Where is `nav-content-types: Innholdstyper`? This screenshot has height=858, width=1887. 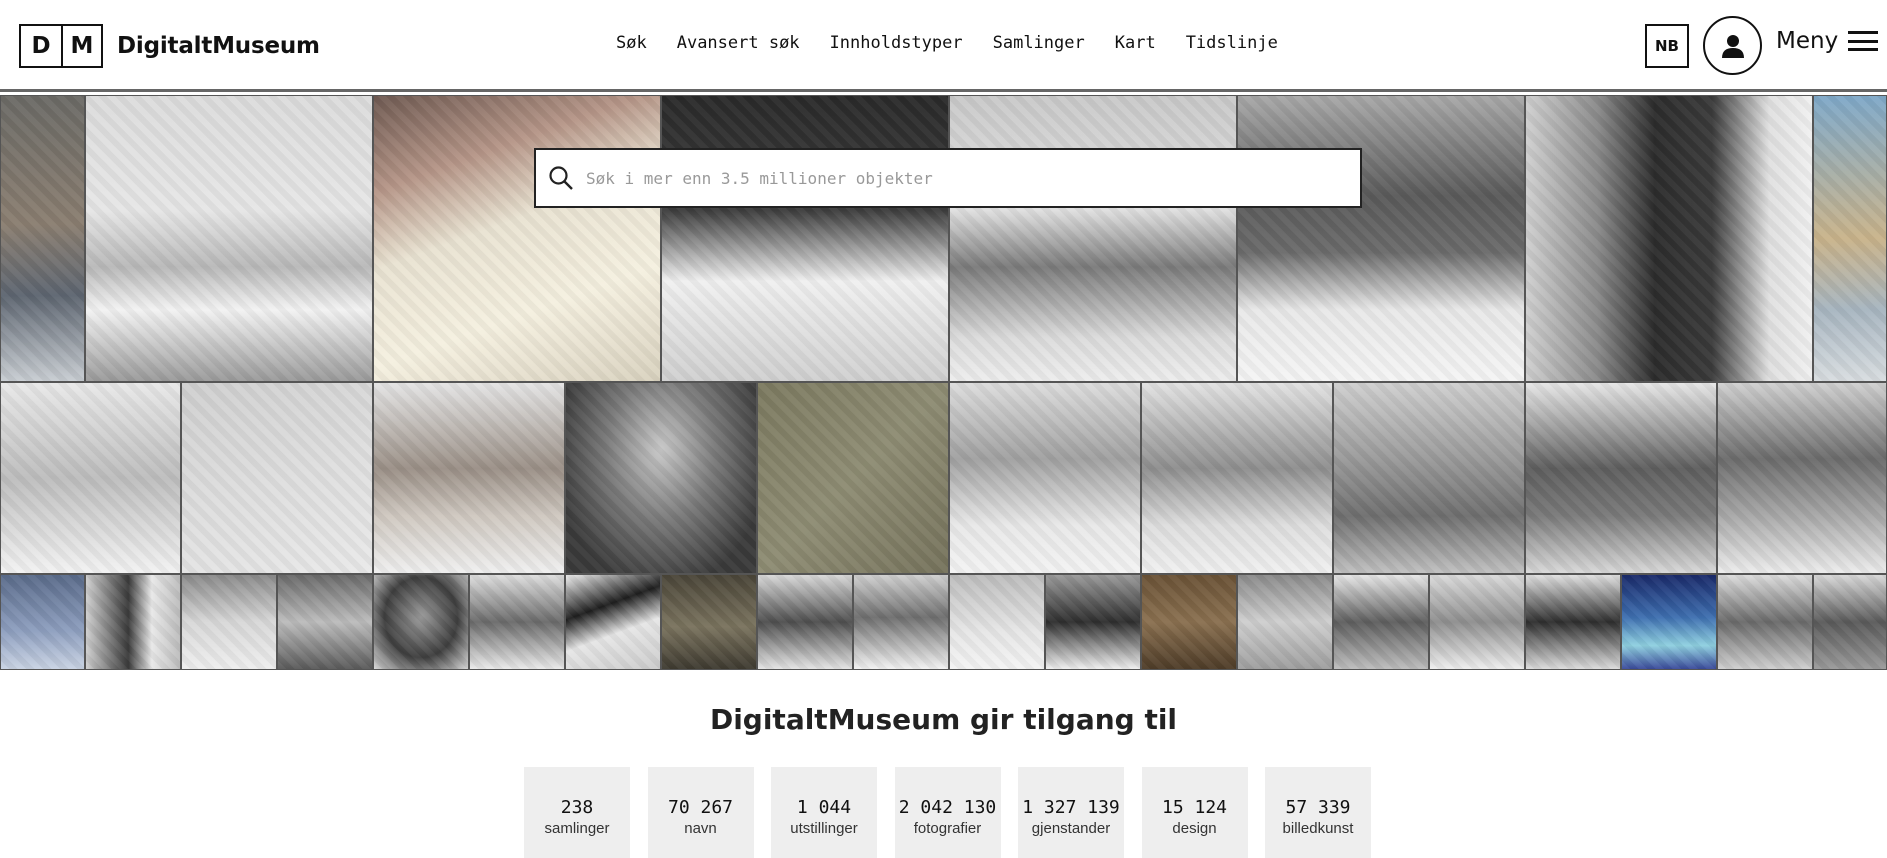
nav-content-types: Innholdstyper is located at coordinates (896, 43).